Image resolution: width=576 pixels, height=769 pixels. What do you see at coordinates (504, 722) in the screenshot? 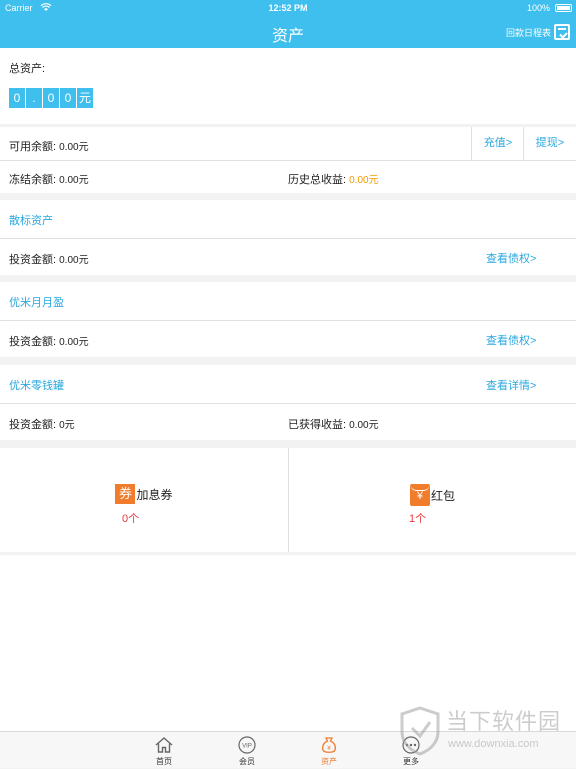
I see `watermark-title: 当下软件园` at bounding box center [504, 722].